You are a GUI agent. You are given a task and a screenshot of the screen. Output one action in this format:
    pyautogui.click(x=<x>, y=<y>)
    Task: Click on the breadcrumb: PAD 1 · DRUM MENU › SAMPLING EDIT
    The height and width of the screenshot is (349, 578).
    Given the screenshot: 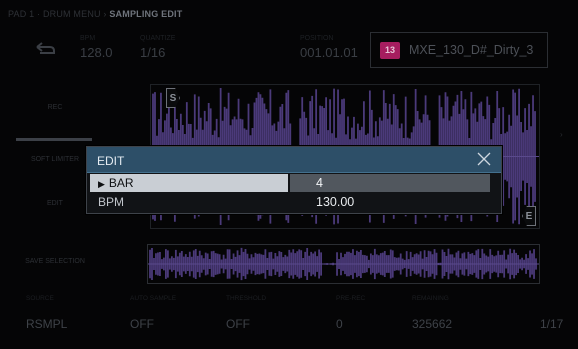 What is the action you would take?
    pyautogui.click(x=95, y=14)
    